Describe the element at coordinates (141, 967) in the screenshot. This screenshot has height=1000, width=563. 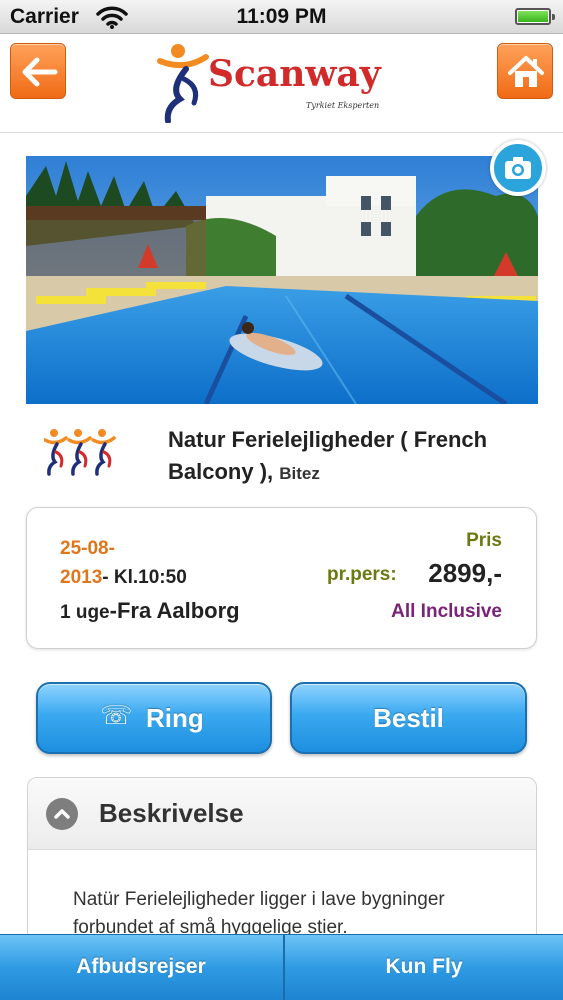
I see `tab-afbudsrejser: Afbudsrejser` at that location.